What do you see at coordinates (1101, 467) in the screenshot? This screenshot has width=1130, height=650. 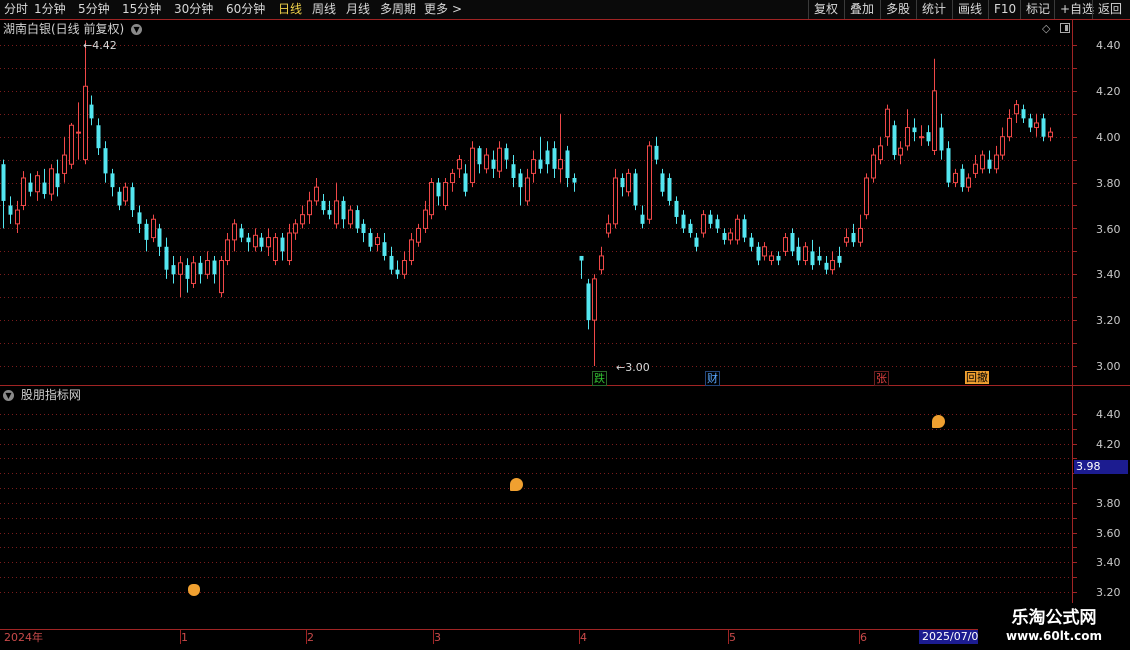 I see `current-value-badge: 3.98` at bounding box center [1101, 467].